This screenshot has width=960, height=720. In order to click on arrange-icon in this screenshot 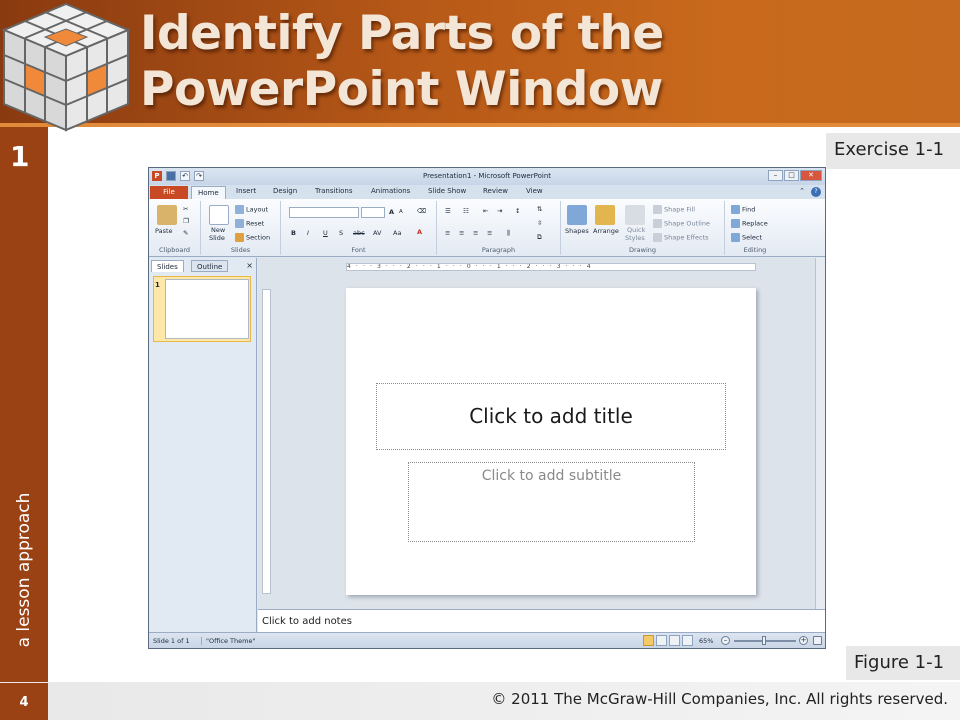, I will do `click(605, 215)`.